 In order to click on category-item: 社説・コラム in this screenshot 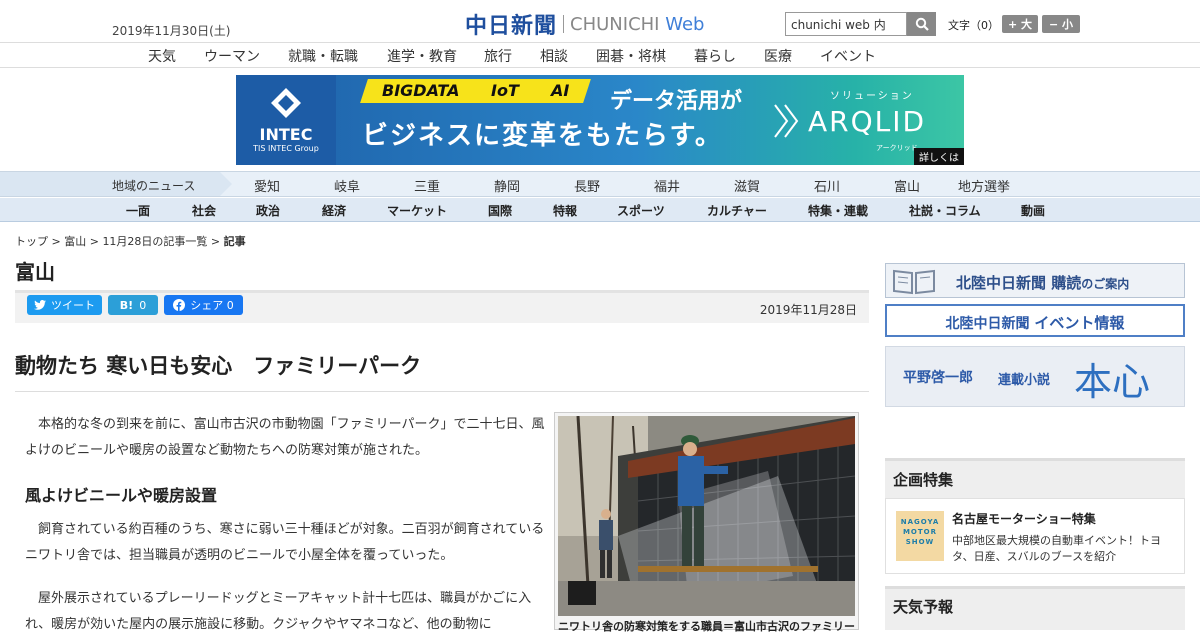, I will do `click(945, 210)`.